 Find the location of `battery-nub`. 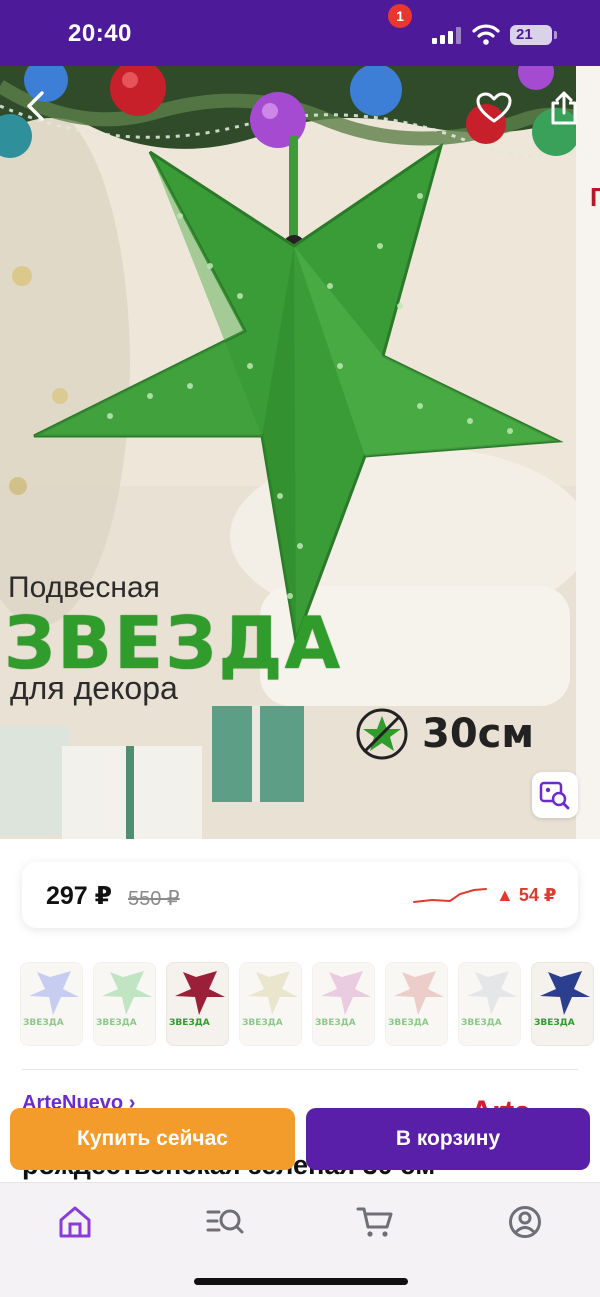

battery-nub is located at coordinates (555, 35).